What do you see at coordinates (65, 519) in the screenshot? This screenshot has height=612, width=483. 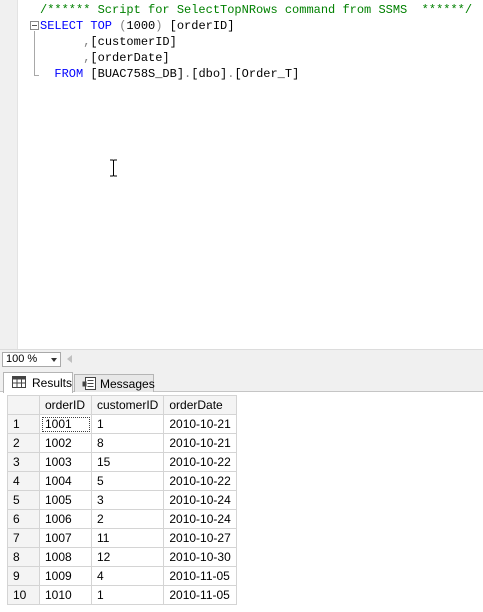 I see `grid-cell: 1006` at bounding box center [65, 519].